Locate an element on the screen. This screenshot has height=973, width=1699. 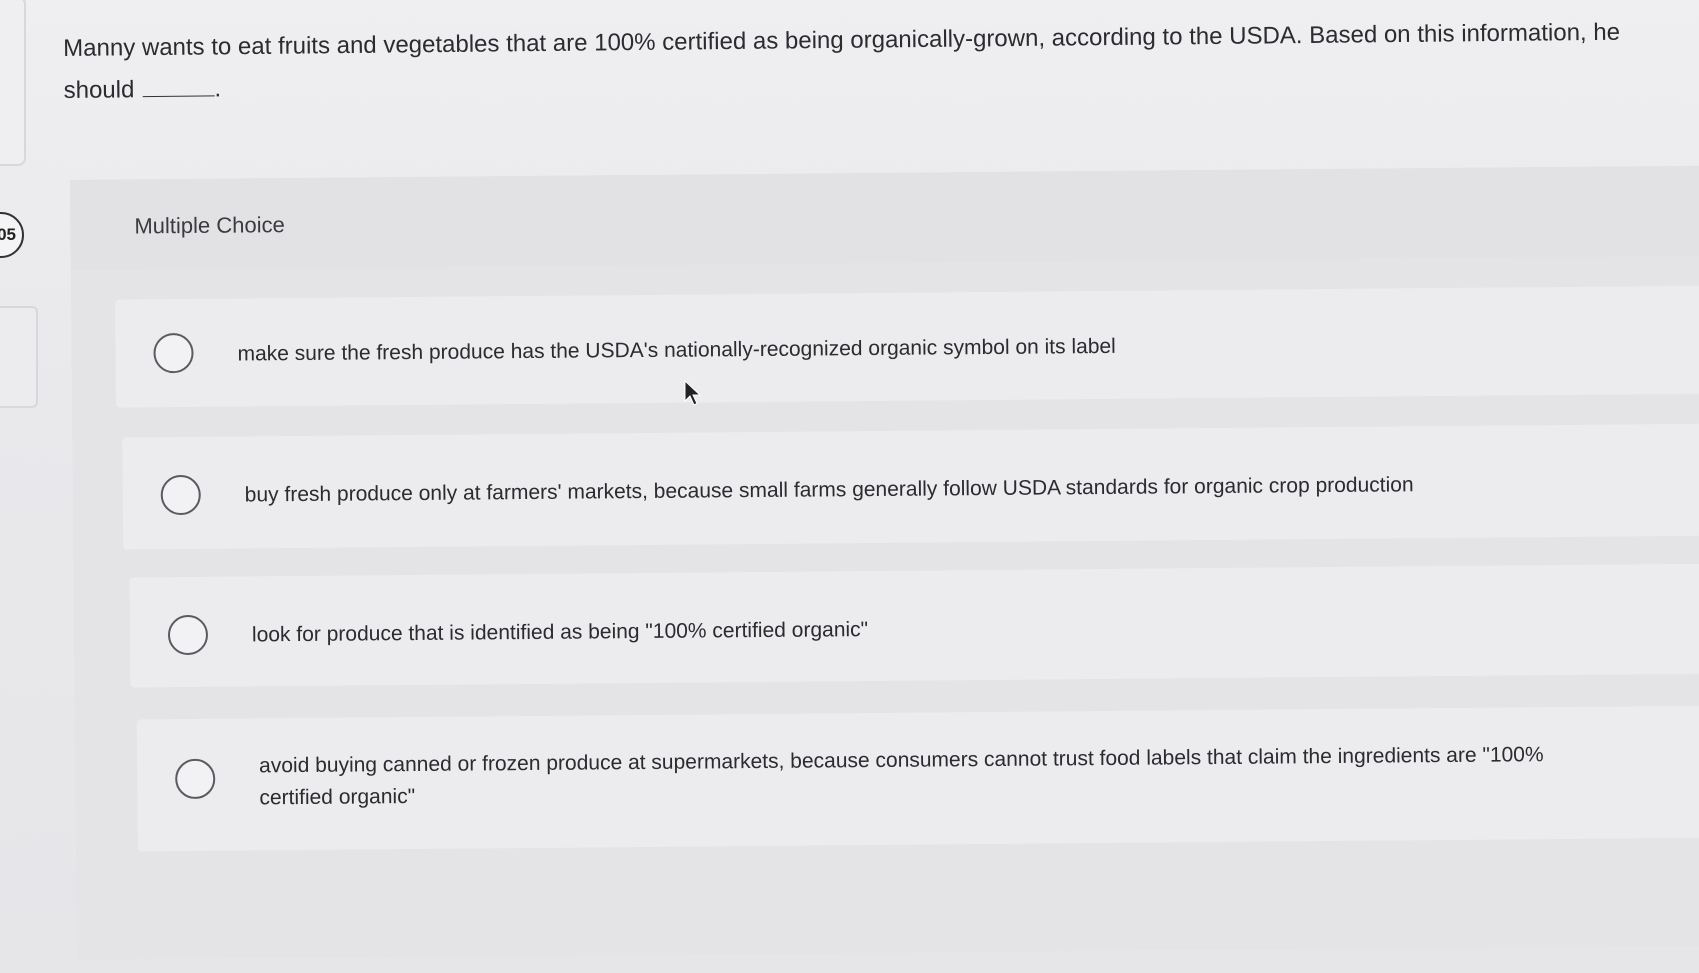
mouse-pointer-icon is located at coordinates (693, 393).